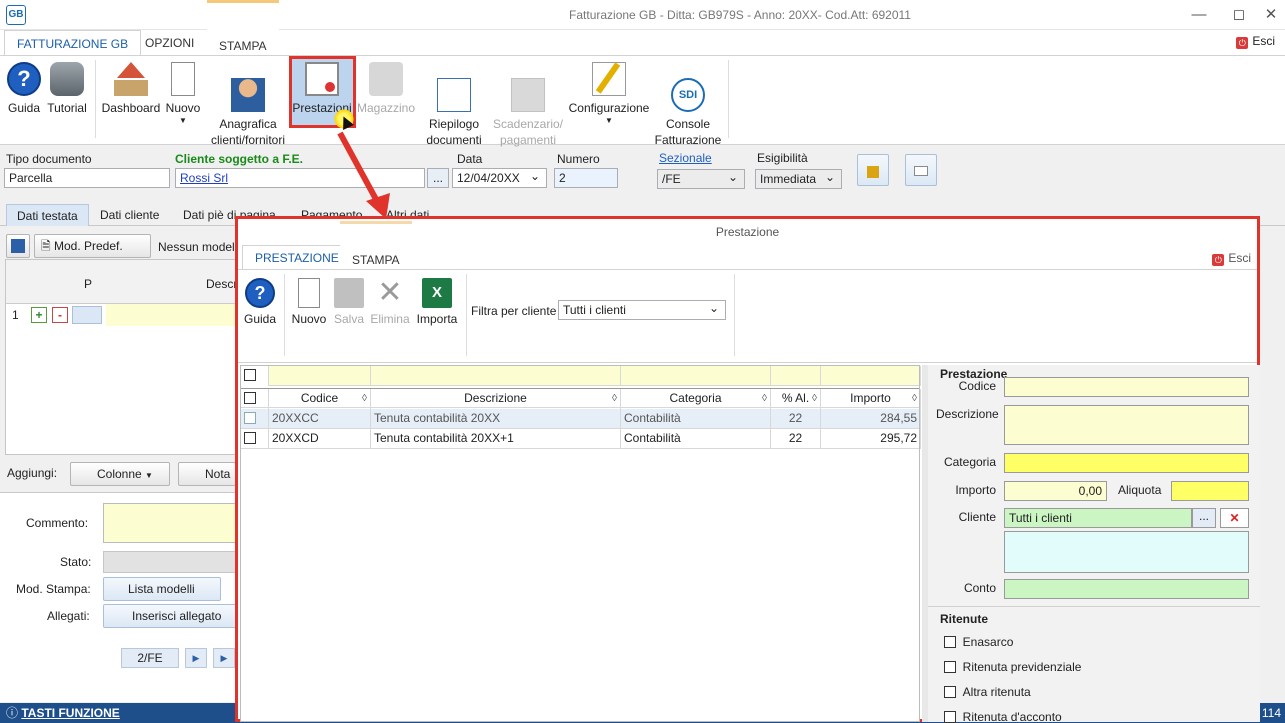  What do you see at coordinates (309, 302) in the screenshot?
I see `dialog-nuovo-button: Nuovo` at bounding box center [309, 302].